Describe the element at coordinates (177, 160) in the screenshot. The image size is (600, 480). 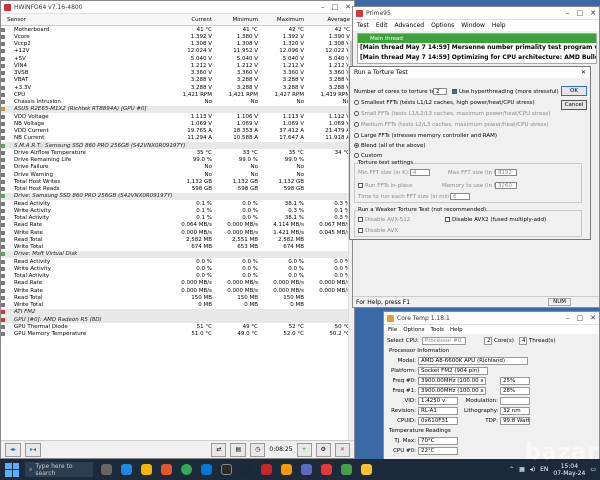
I see `sensor-row: Drive Remaining Life 99.0 % 99.0 % 99.0 %` at that location.